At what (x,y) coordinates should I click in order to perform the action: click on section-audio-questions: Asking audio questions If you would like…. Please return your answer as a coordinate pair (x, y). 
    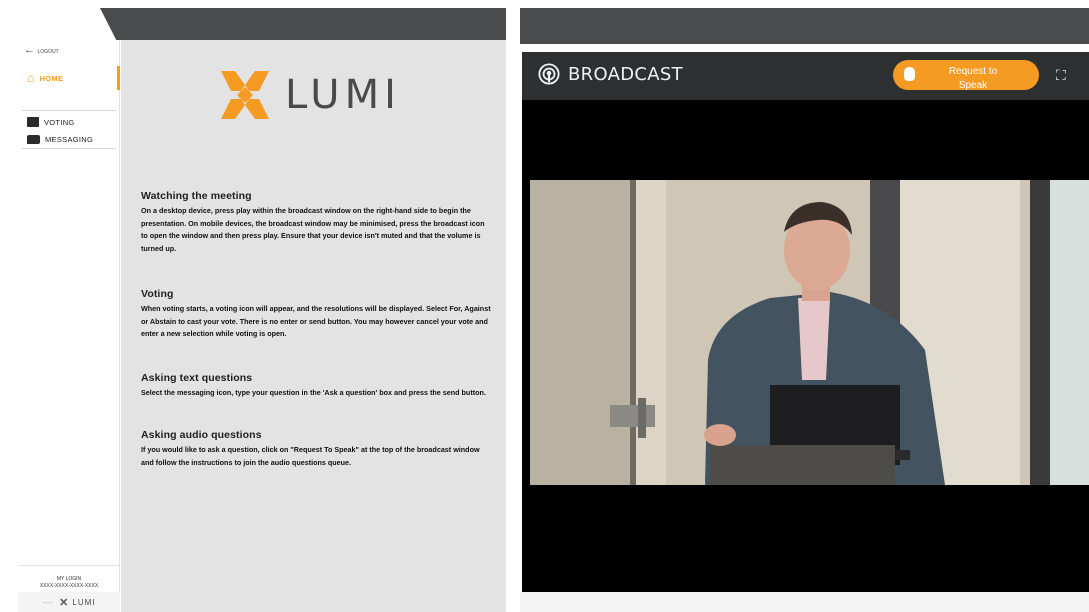
    Looking at the image, I should click on (316, 449).